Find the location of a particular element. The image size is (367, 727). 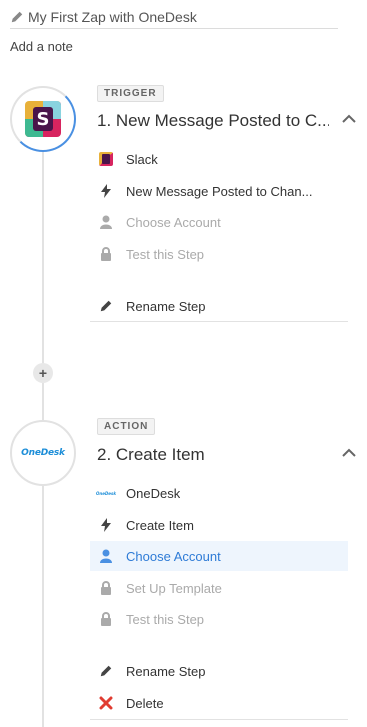

action-step-title: 2. Create Item is located at coordinates (213, 455).